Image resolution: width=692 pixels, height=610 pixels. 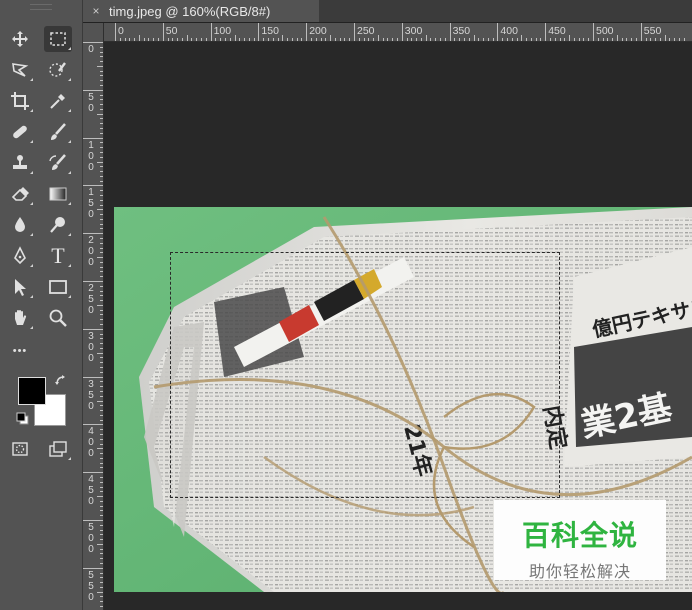 What do you see at coordinates (58, 449) in the screenshot?
I see `screen-mode` at bounding box center [58, 449].